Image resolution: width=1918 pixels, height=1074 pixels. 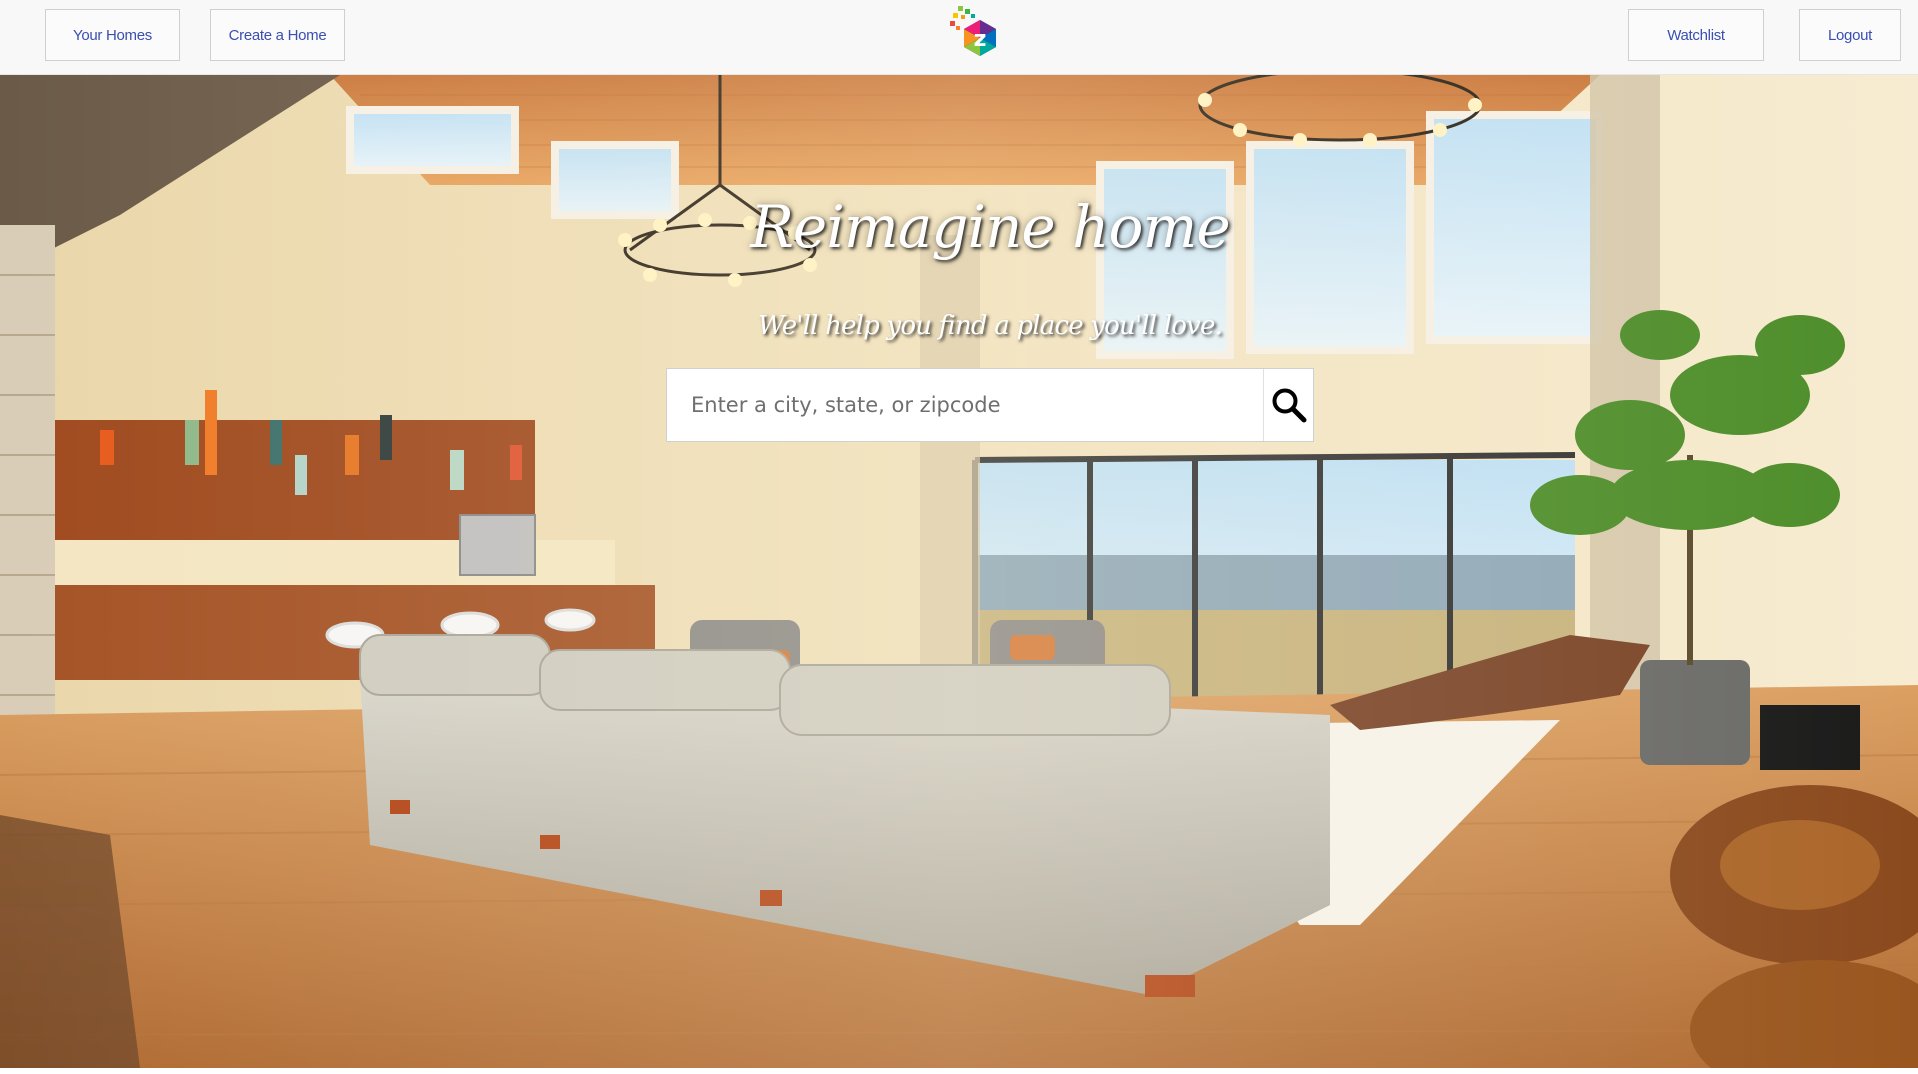 I want to click on hero-title: Reimagine home, so click(x=990, y=227).